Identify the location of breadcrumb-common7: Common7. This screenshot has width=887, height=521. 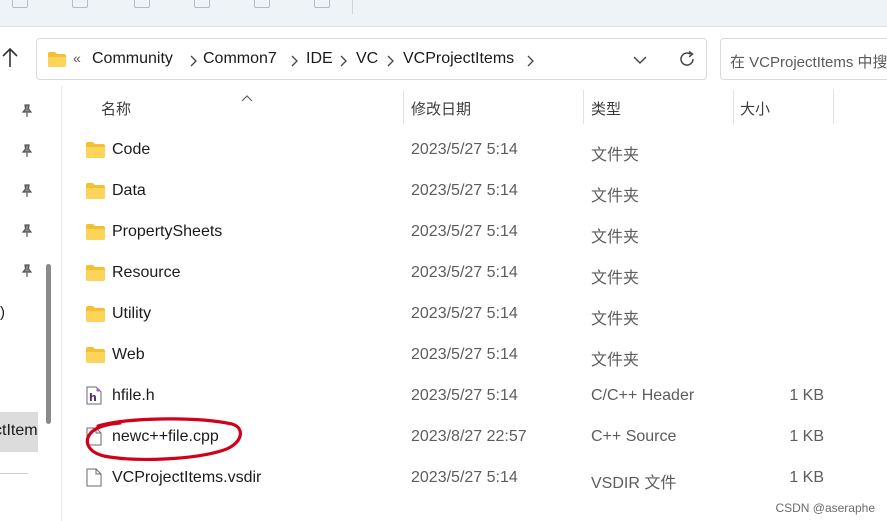
(240, 59).